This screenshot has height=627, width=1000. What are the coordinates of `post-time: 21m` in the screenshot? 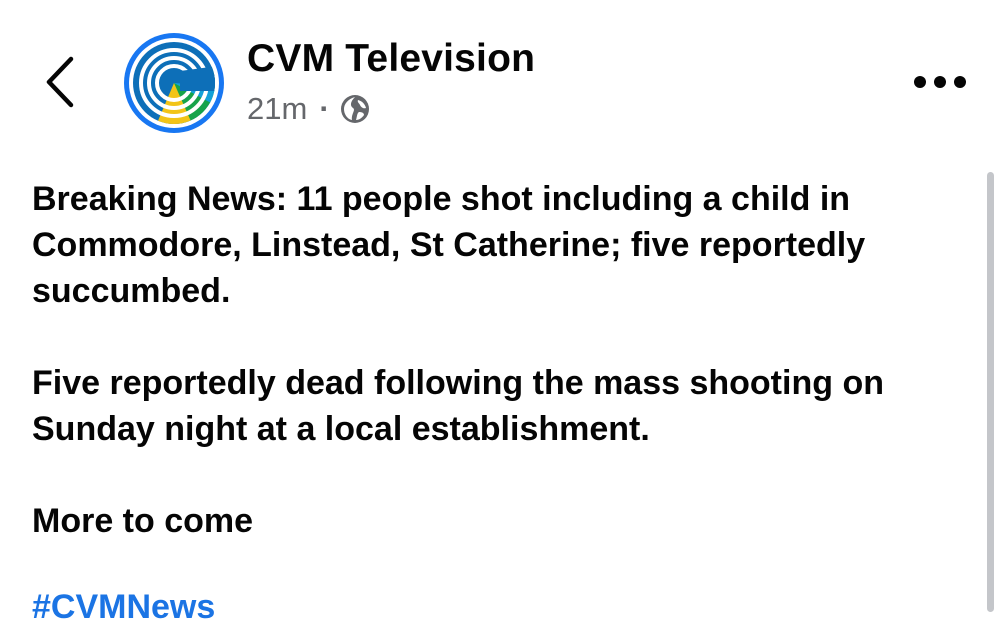 It's located at (277, 109).